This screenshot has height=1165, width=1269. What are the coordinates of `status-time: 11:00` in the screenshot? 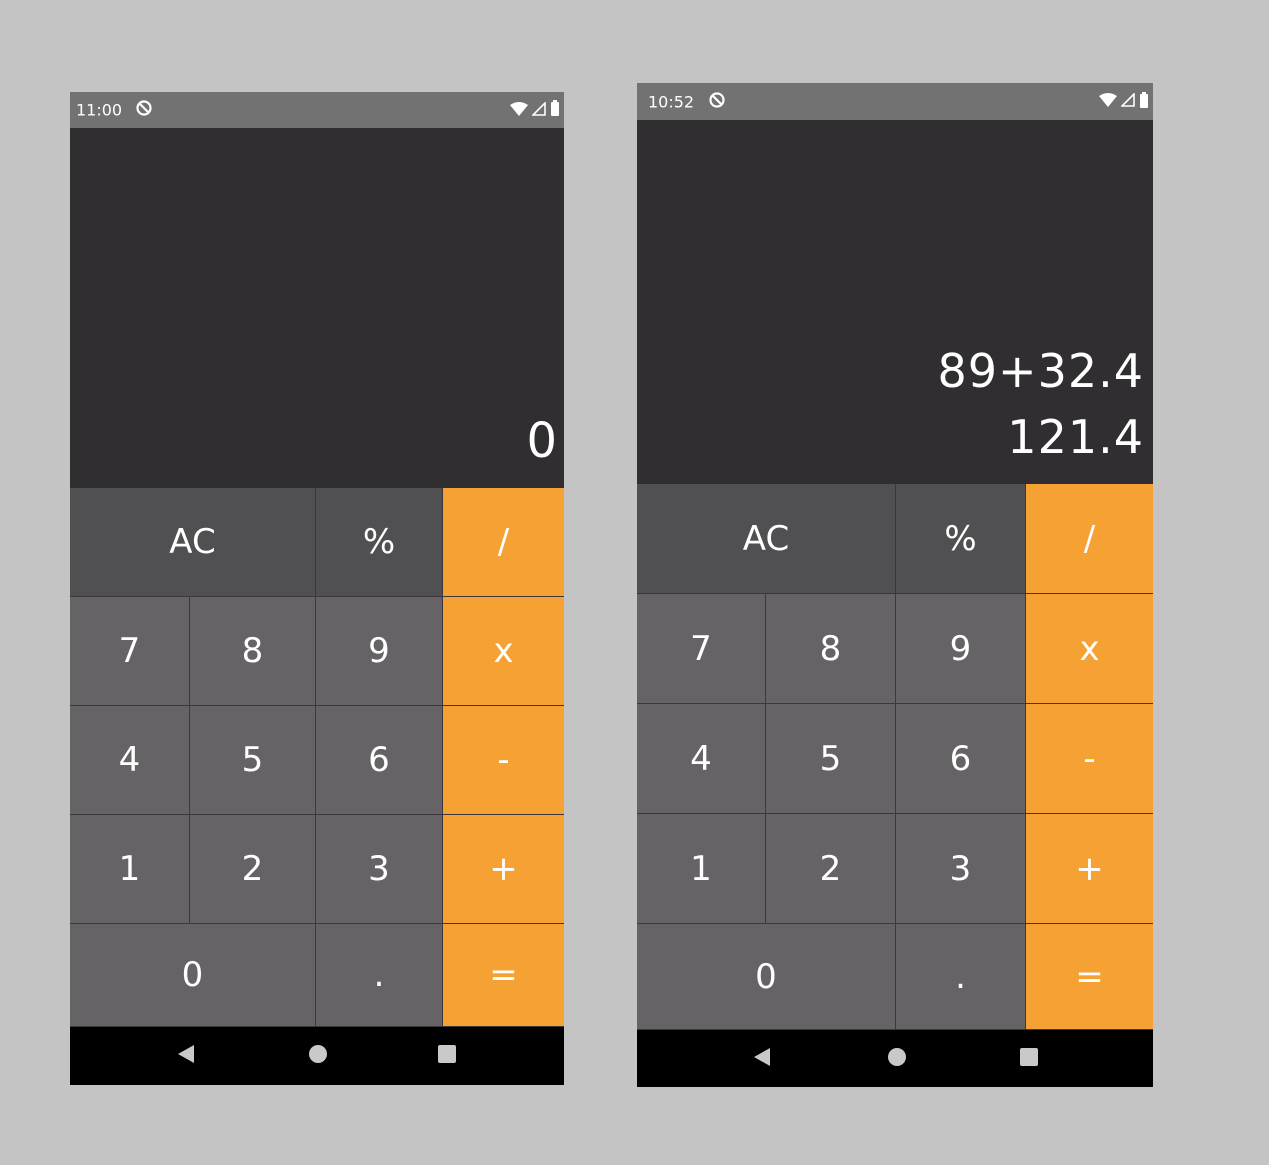 It's located at (99, 110).